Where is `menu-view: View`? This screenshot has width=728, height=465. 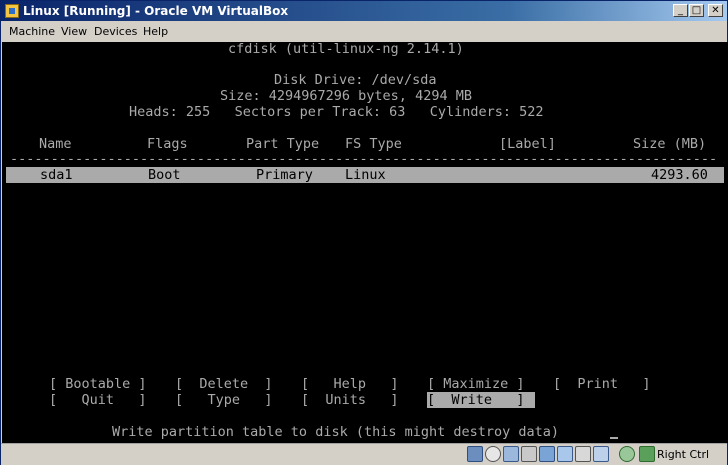 menu-view: View is located at coordinates (74, 31).